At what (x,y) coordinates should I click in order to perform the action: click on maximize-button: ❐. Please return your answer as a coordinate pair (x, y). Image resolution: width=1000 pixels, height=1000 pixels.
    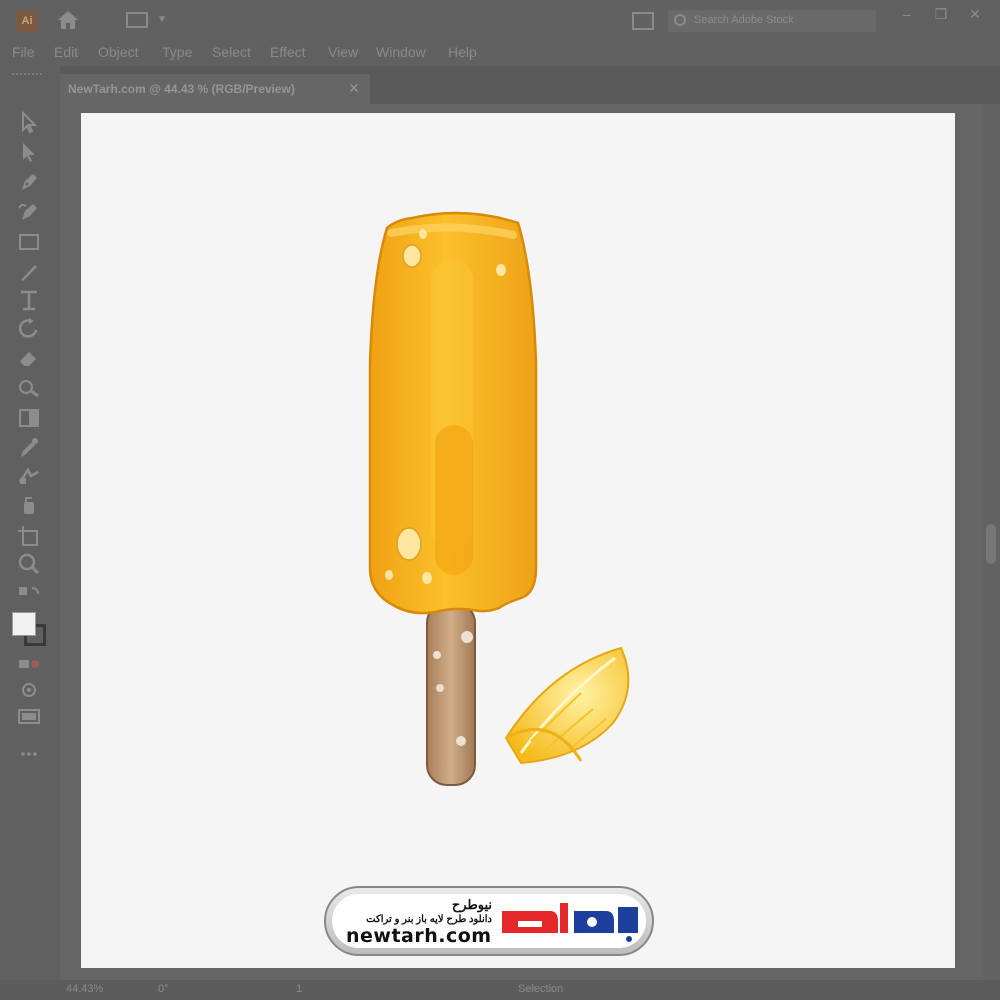
    Looking at the image, I should click on (941, 14).